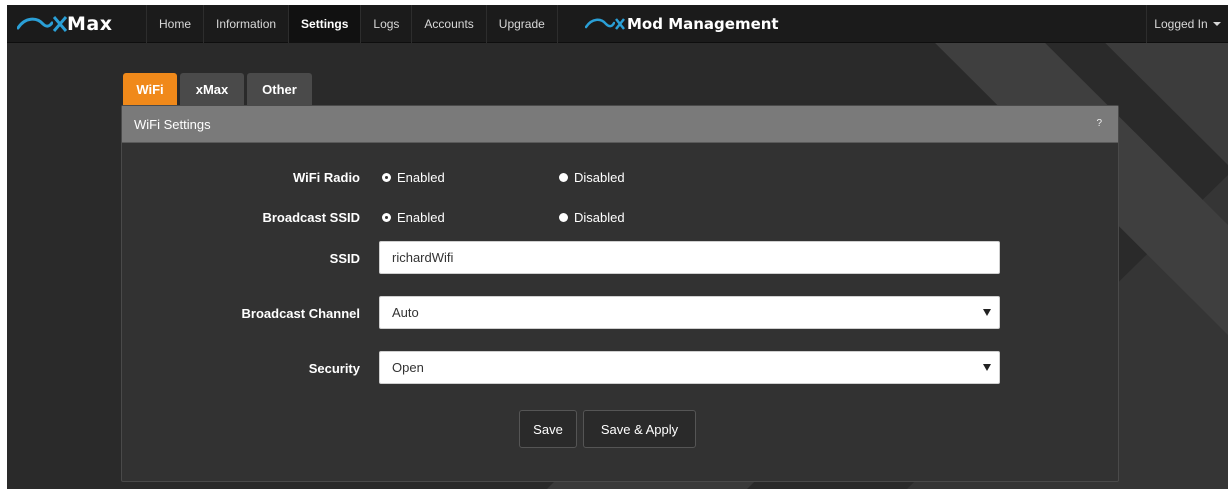 This screenshot has height=489, width=1228. I want to click on broadcast-ssid-disabled: Disabled, so click(592, 217).